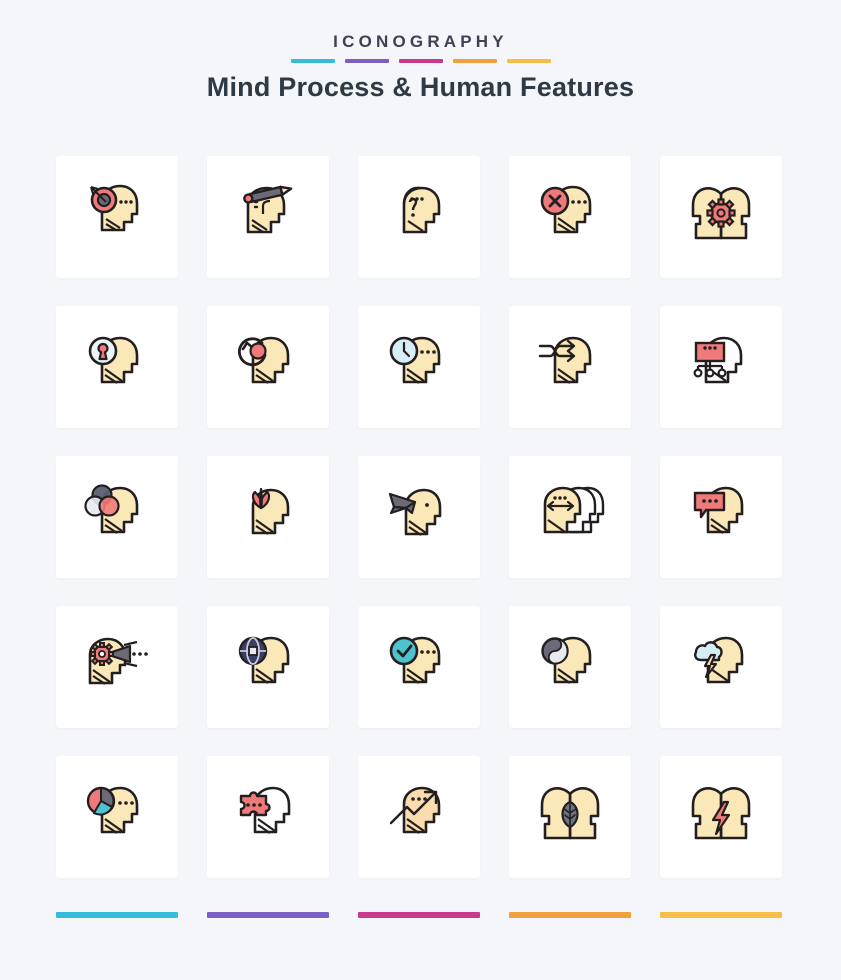  I want to click on icon-card-sitemap-head, so click(721, 367).